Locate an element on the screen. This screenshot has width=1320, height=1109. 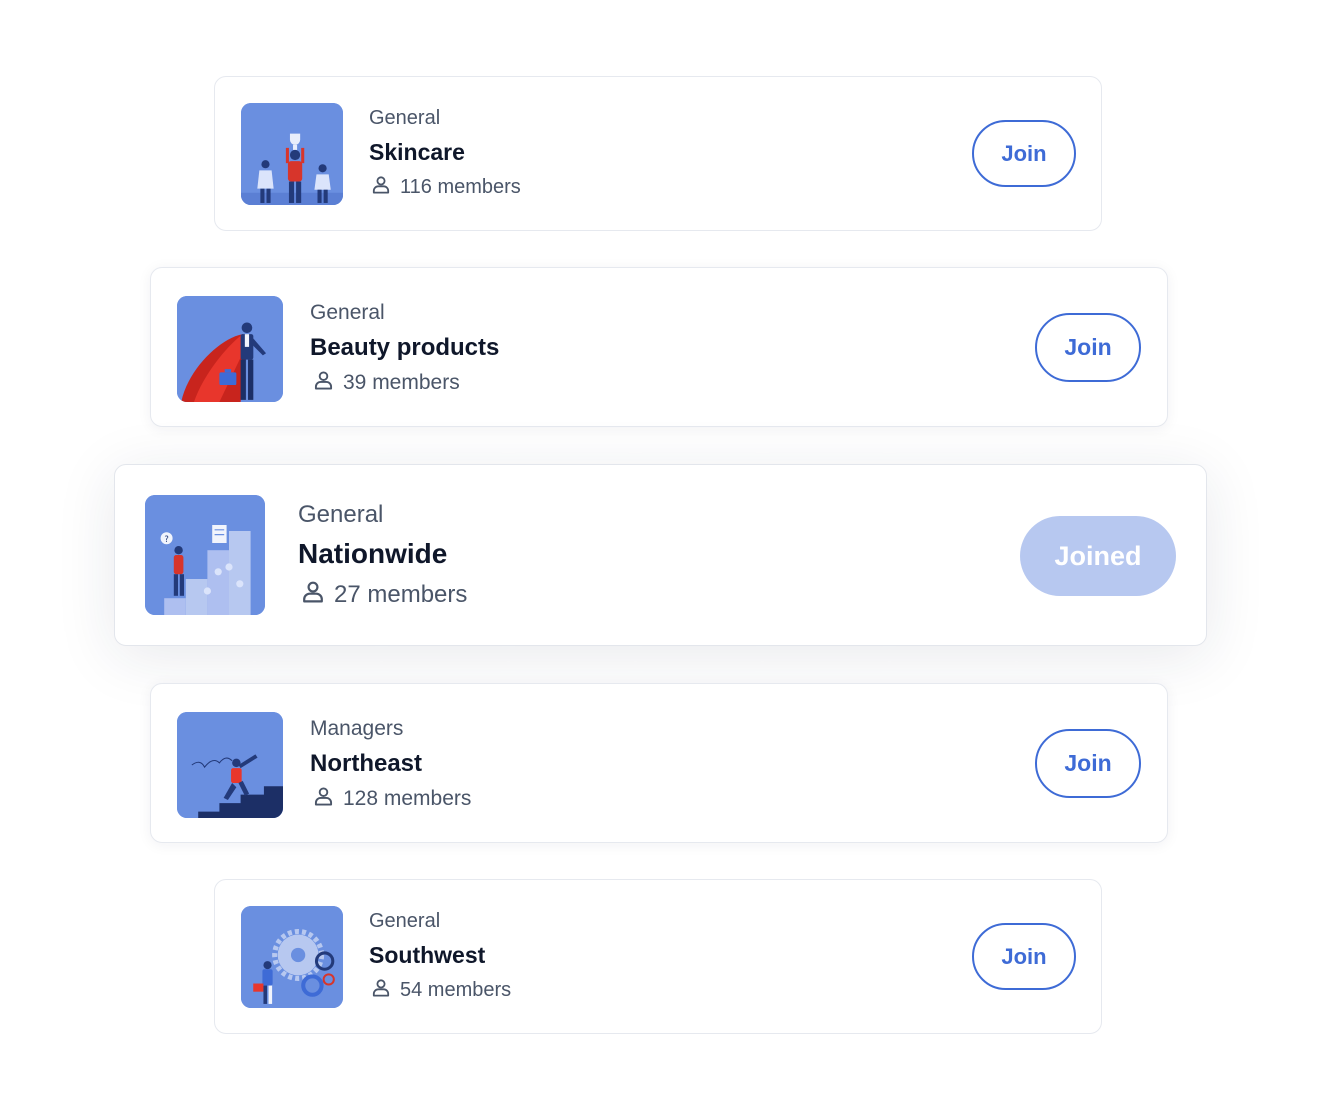
group-name: Northeast is located at coordinates (366, 763).